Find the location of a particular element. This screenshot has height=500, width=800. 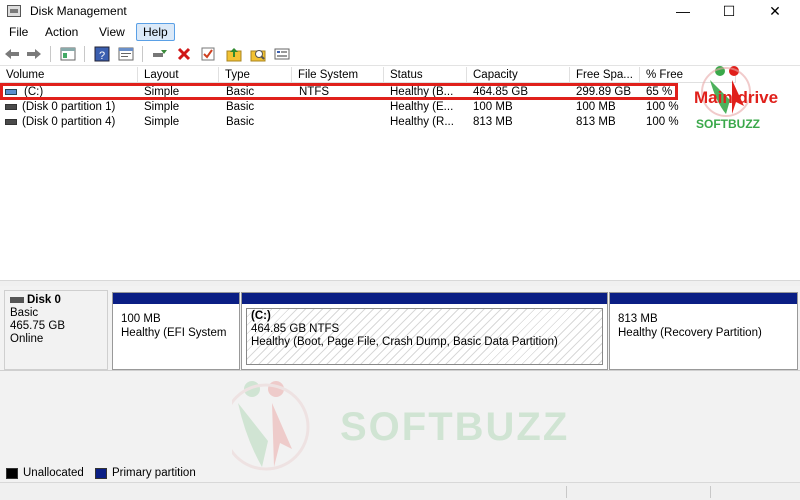

legend-primary: Primary partition is located at coordinates (154, 473).